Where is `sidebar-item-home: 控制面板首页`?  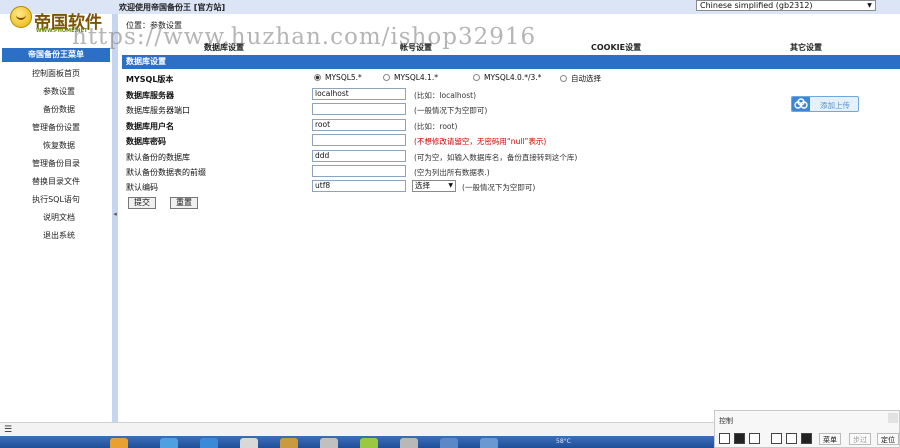
sidebar-item-home: 控制面板首页 is located at coordinates (56, 74).